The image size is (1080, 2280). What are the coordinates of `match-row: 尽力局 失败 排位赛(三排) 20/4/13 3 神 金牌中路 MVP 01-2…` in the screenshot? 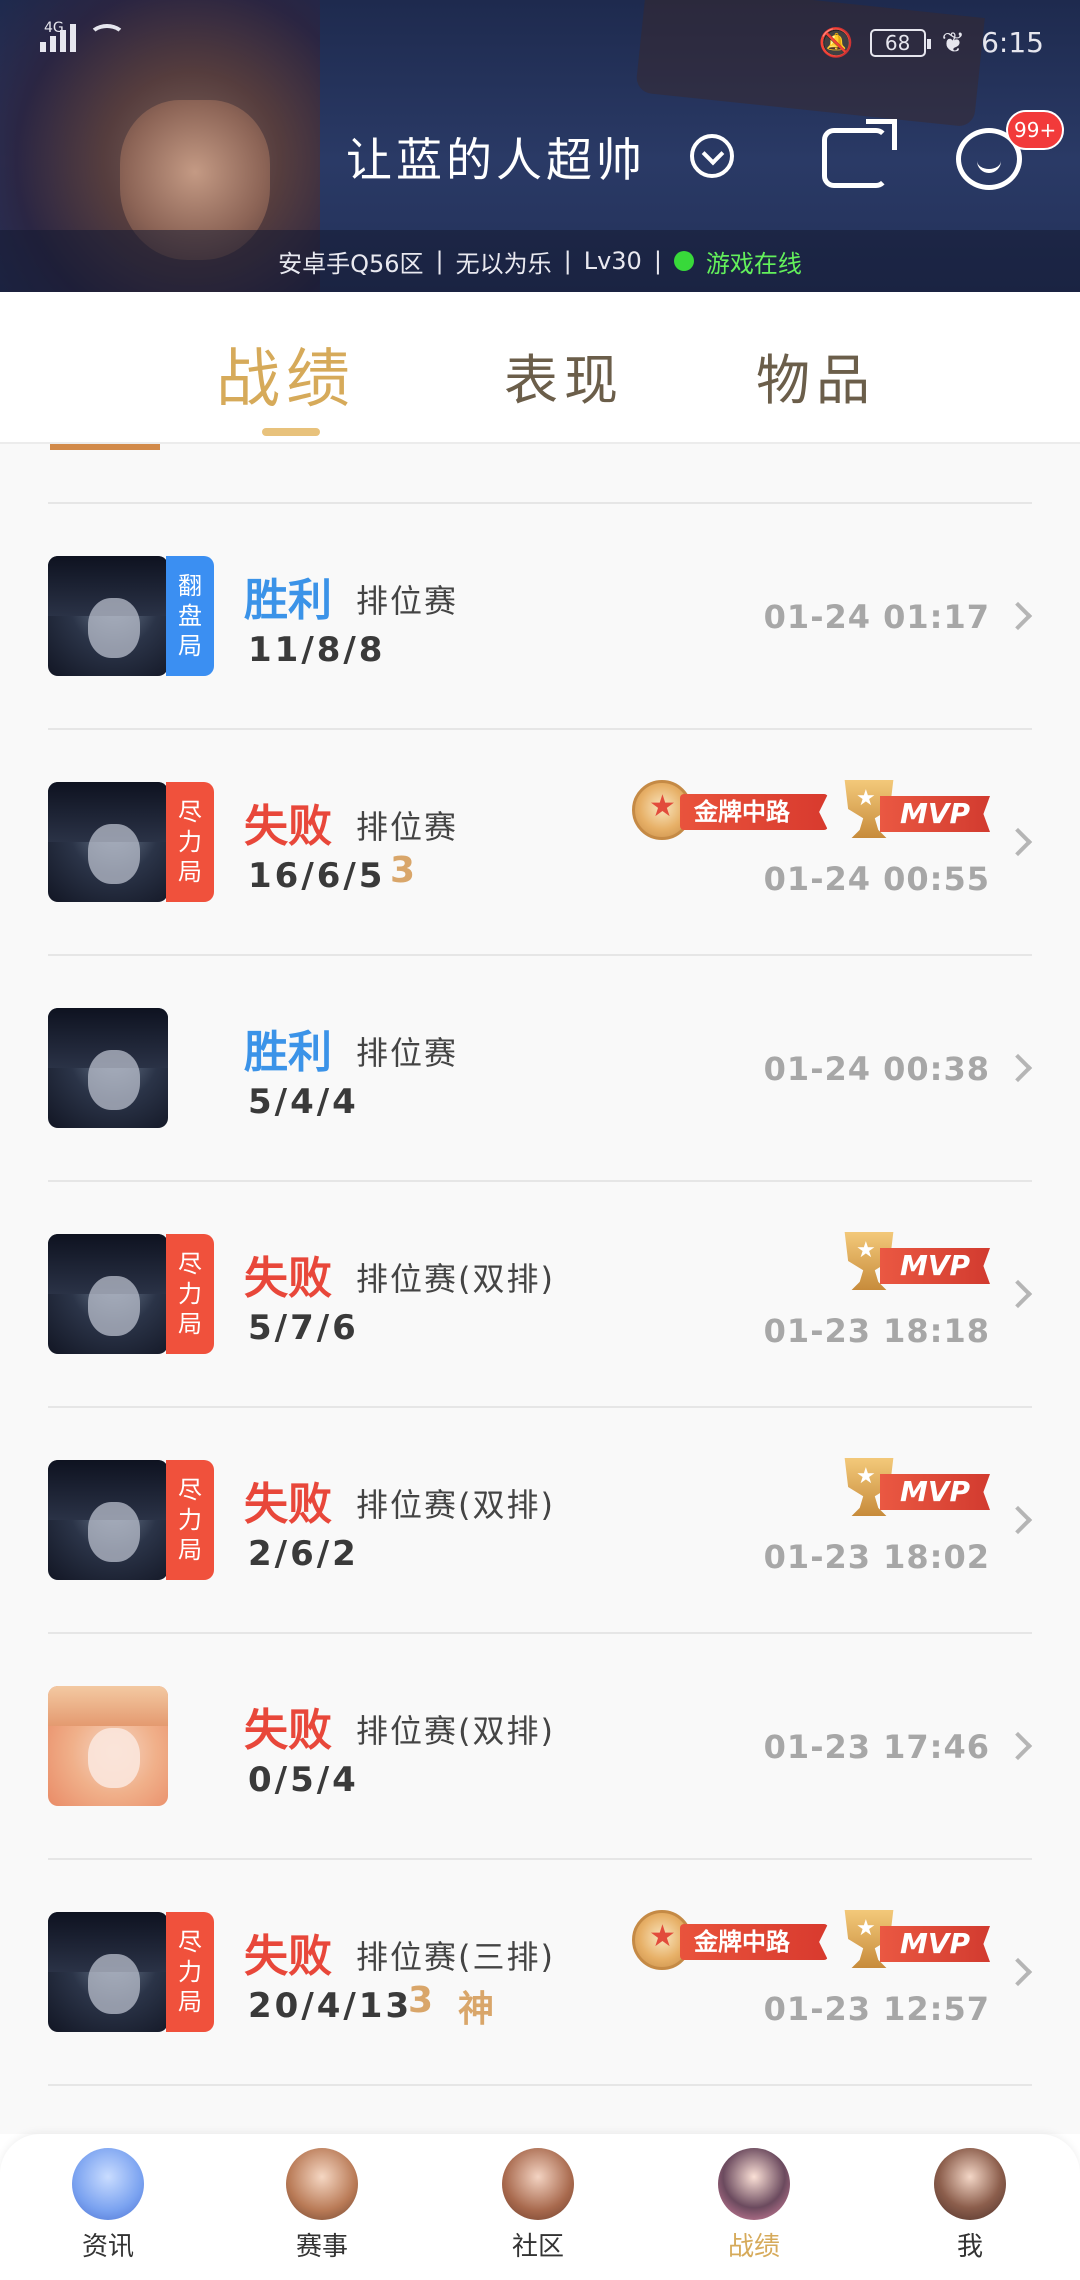 It's located at (540, 1973).